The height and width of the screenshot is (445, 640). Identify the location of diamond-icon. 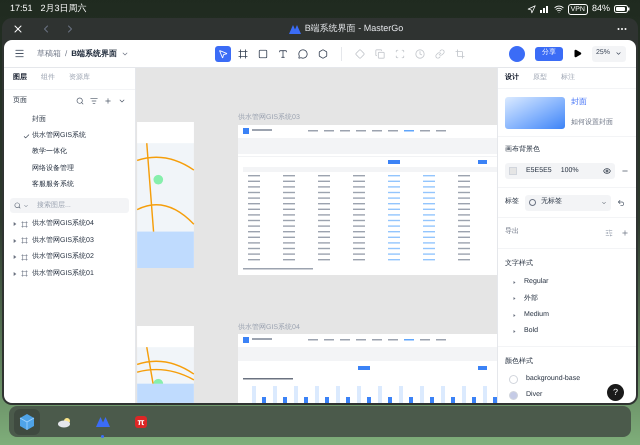
(360, 53).